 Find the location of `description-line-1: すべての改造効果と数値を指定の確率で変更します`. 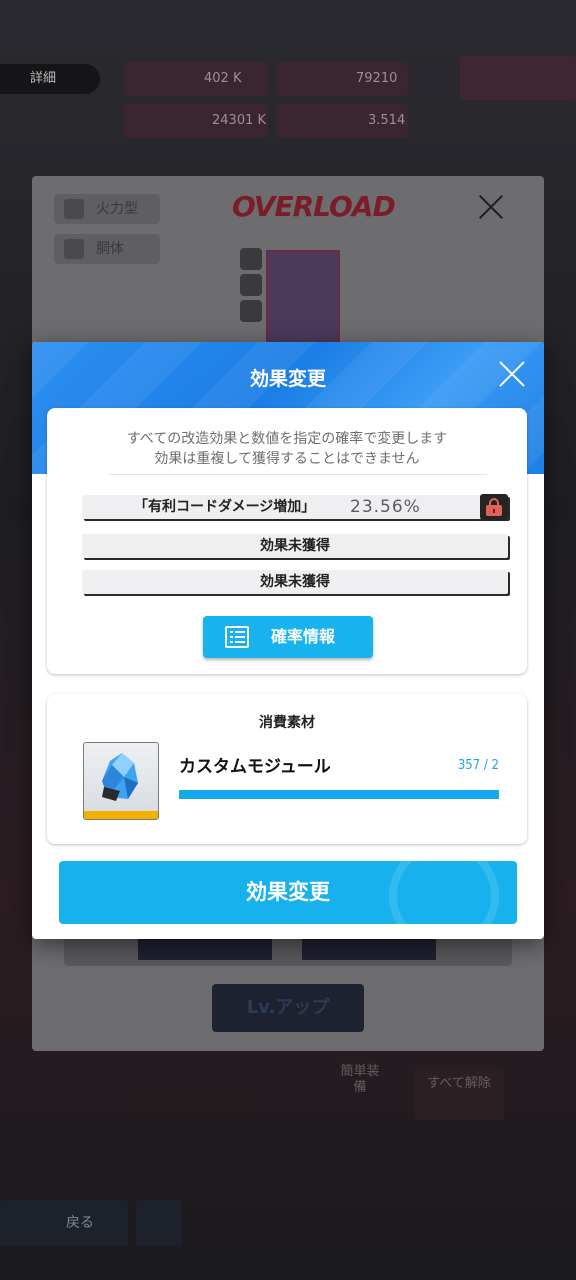

description-line-1: すべての改造効果と数値を指定の確率で変更します is located at coordinates (287, 439).